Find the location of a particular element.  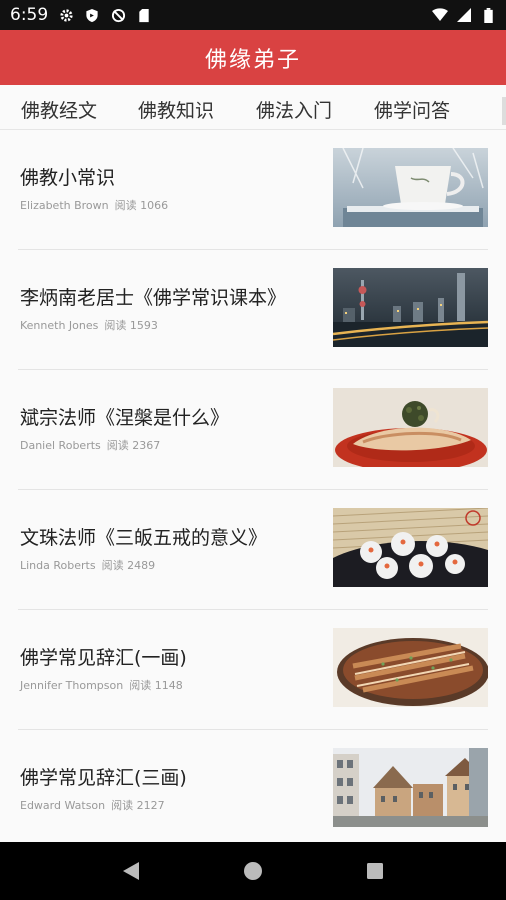

tab-buddhist-scriptures: 佛教经文 is located at coordinates (59, 112).